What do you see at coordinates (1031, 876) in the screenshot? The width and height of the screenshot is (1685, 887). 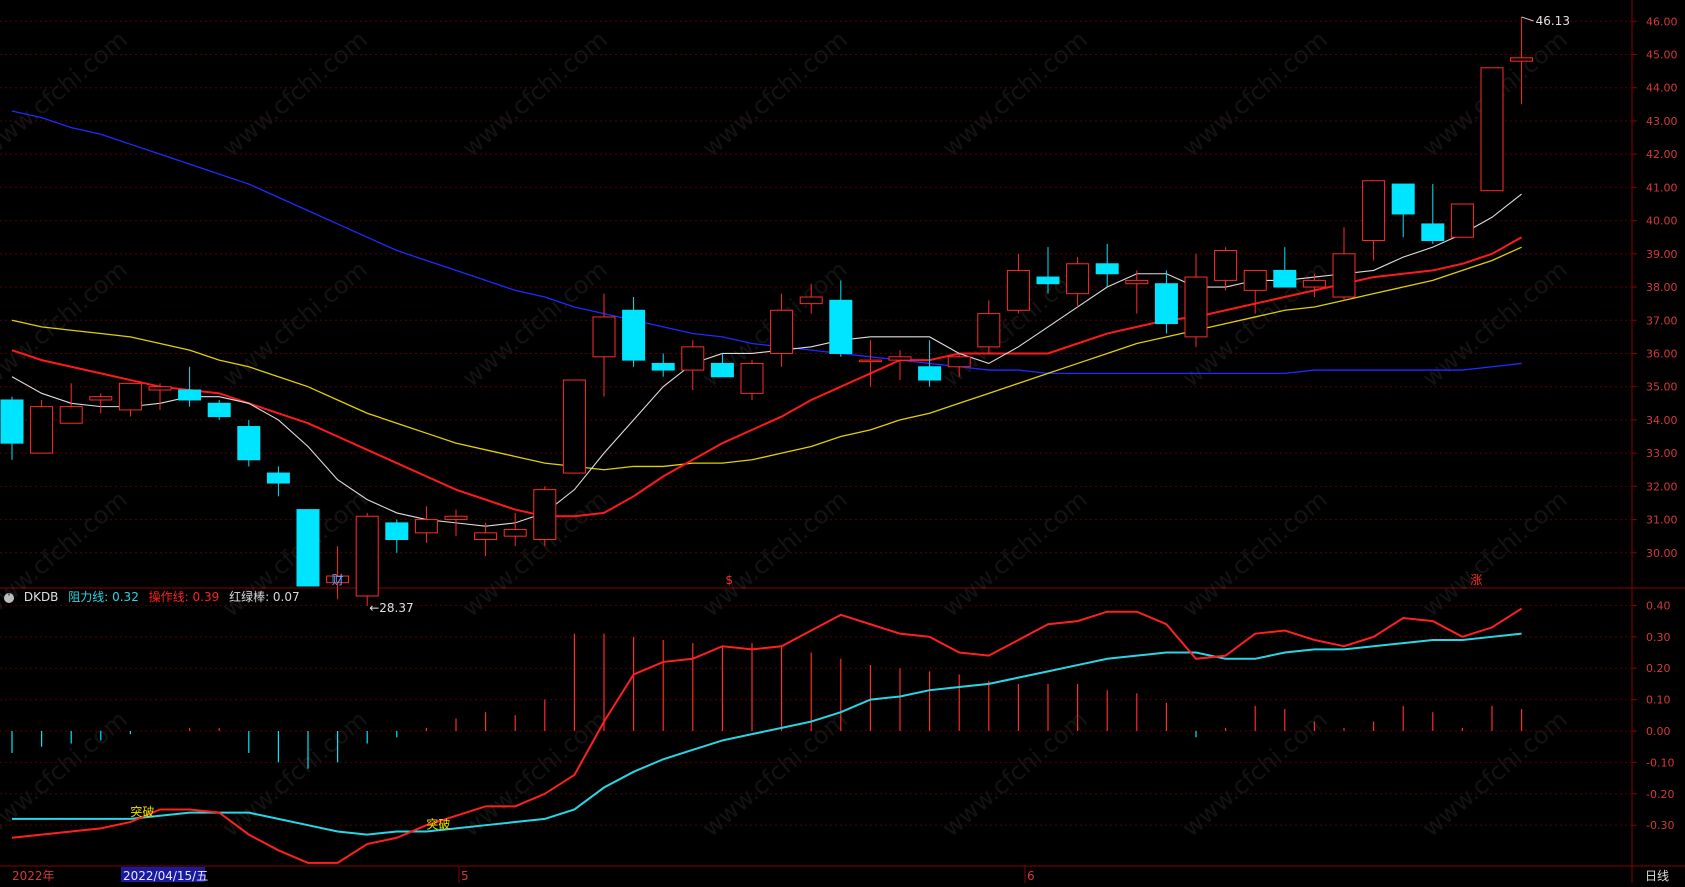 I see `month-label-6: 6` at bounding box center [1031, 876].